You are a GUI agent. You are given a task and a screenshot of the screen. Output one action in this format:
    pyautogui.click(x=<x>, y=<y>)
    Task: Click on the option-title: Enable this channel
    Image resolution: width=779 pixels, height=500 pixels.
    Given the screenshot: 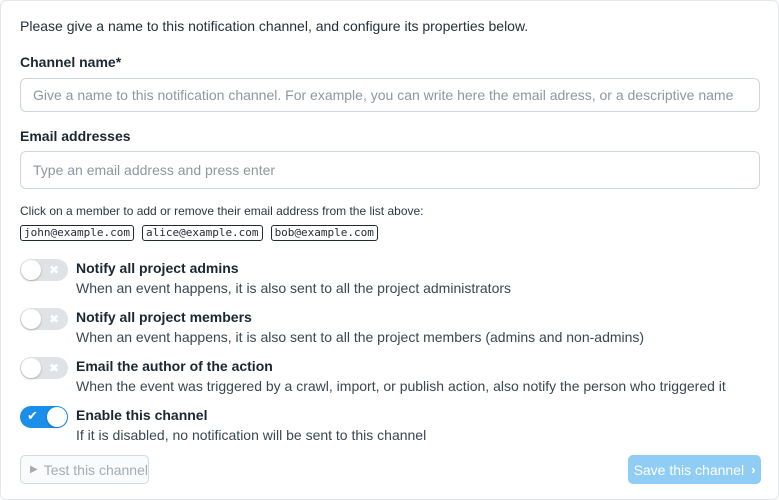 What is the action you would take?
    pyautogui.click(x=142, y=415)
    